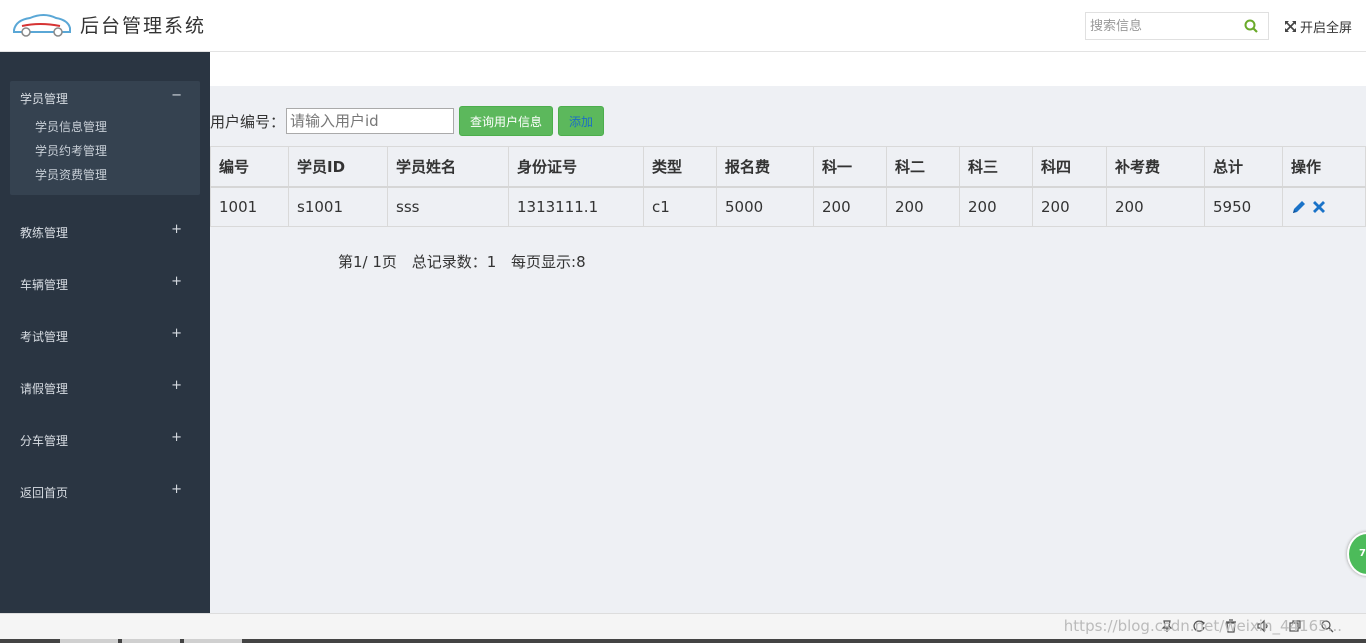 Image resolution: width=1366 pixels, height=643 pixels. Describe the element at coordinates (1069, 167) in the screenshot. I see `column-header: 科四` at that location.